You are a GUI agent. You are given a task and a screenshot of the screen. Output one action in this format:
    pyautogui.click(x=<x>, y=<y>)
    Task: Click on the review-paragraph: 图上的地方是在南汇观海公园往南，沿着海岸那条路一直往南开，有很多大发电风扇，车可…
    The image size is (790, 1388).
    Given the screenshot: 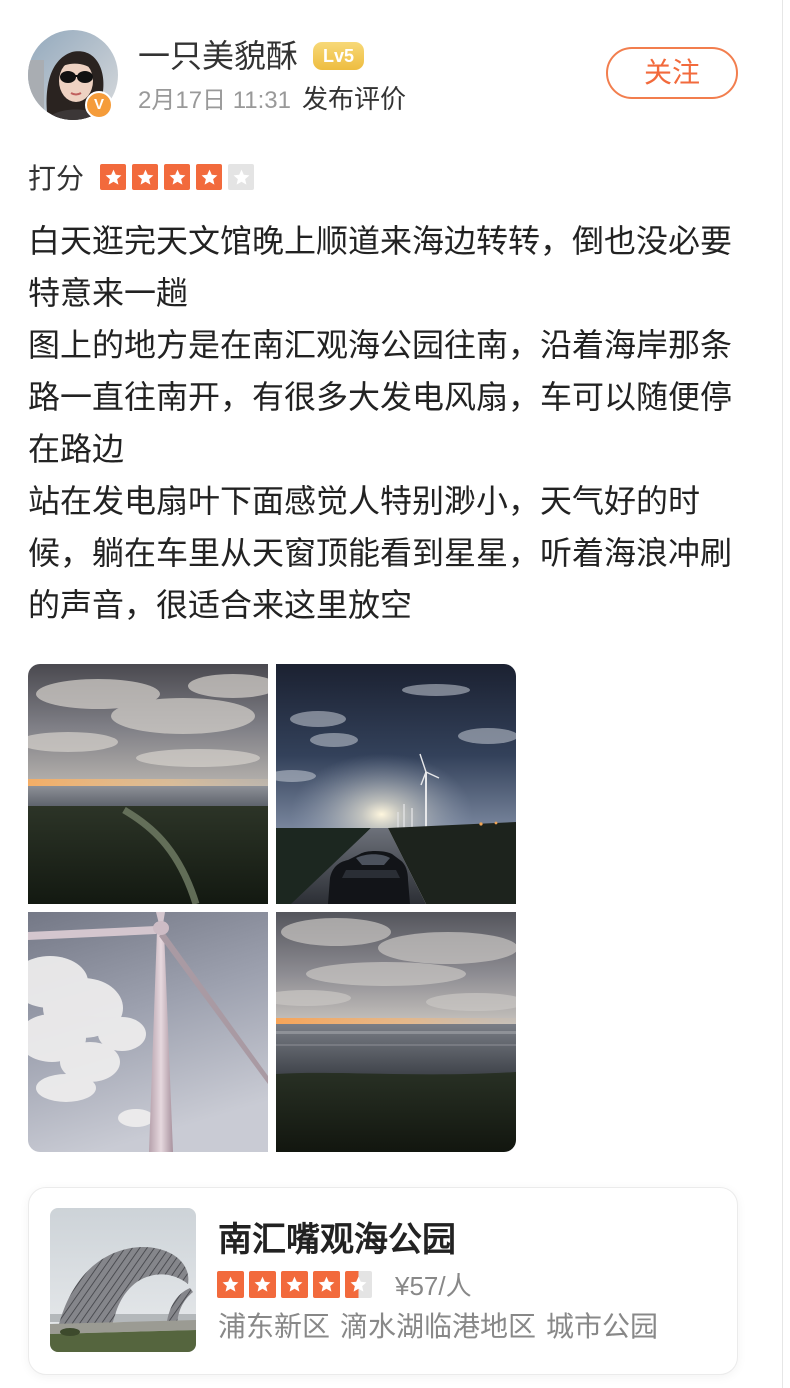 What is the action you would take?
    pyautogui.click(x=380, y=397)
    